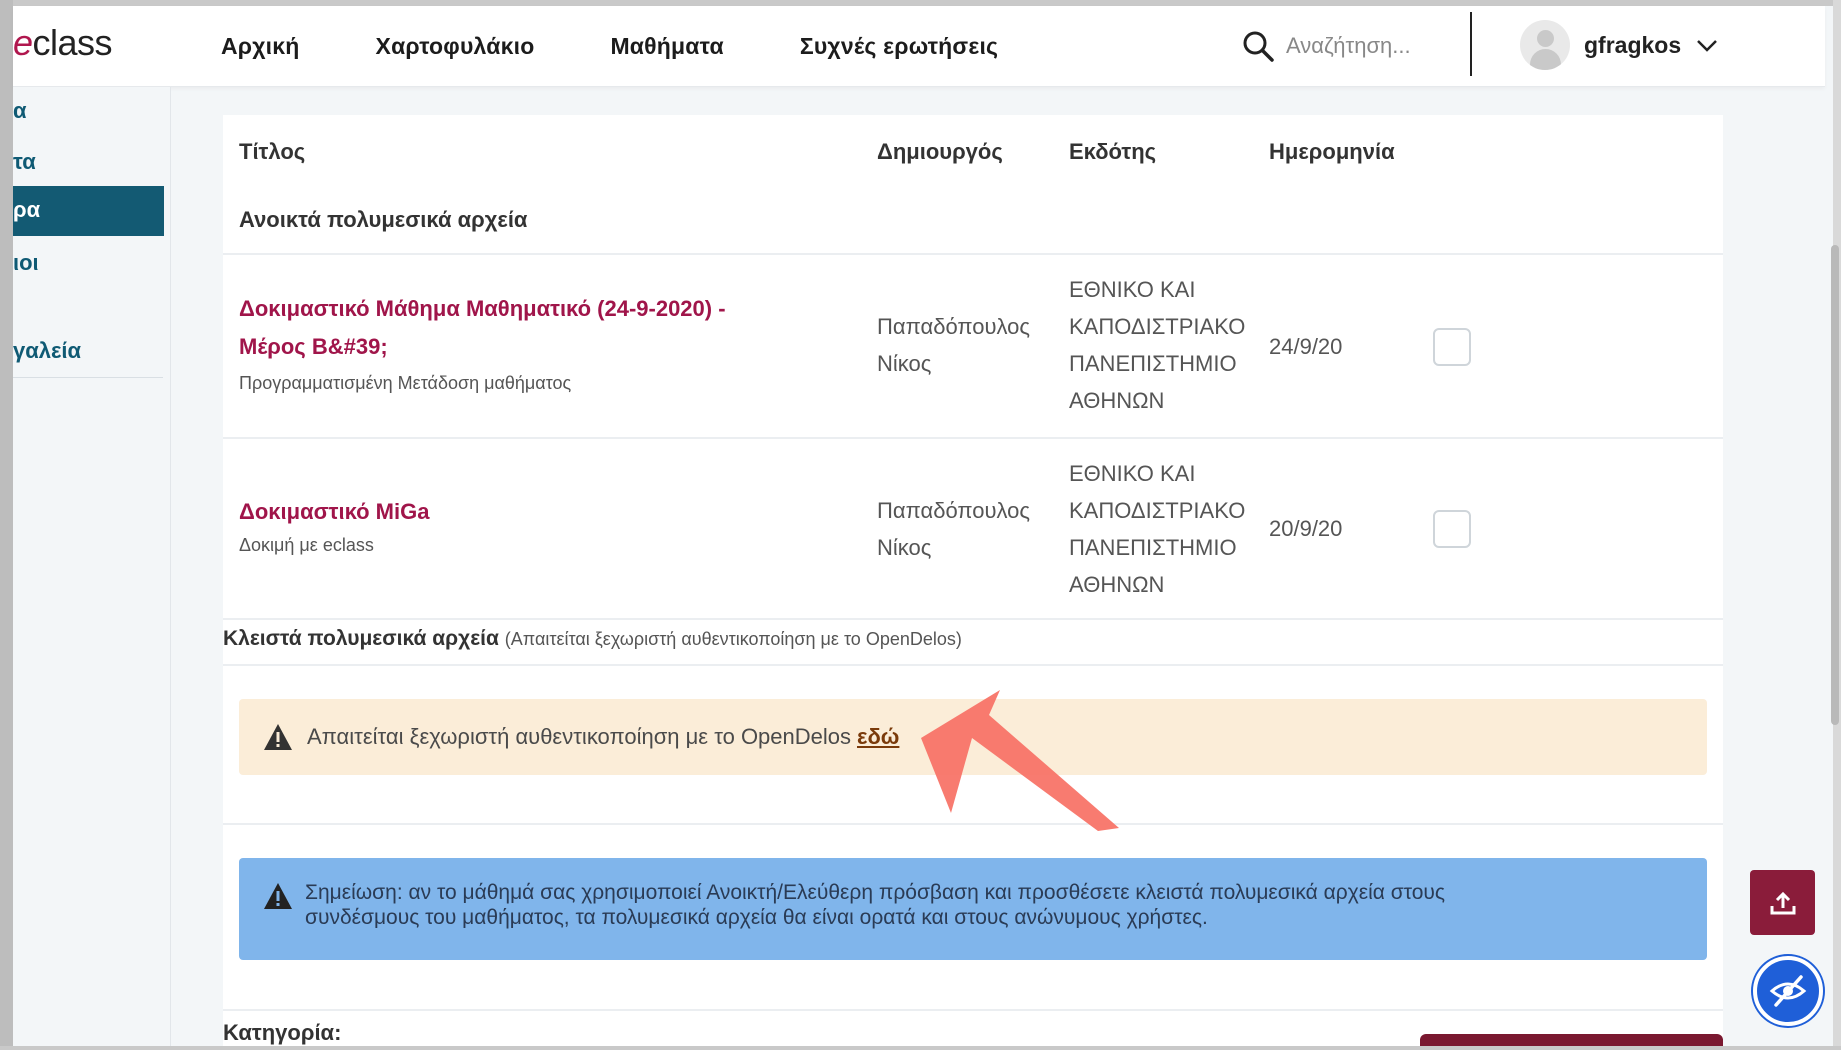 This screenshot has height=1050, width=1841. What do you see at coordinates (88, 351) in the screenshot?
I see `sidebar-item-tools: γαλεία` at bounding box center [88, 351].